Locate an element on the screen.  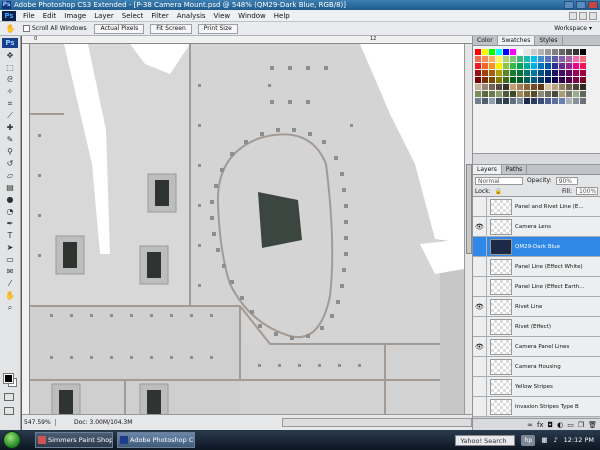
link-layers-icon: ∞ is located at coordinates (530, 425).